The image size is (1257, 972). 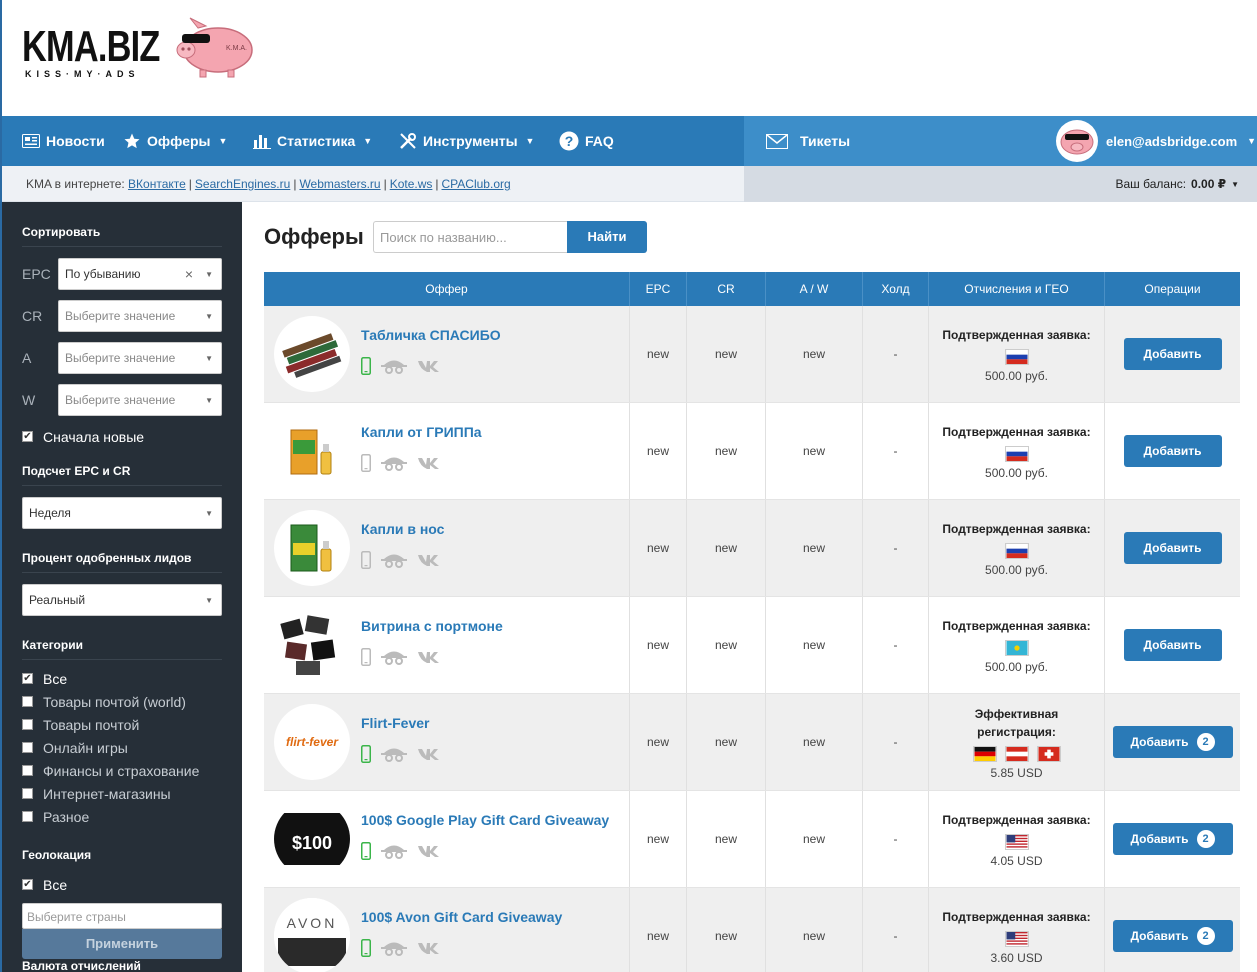 What do you see at coordinates (431, 335) in the screenshot?
I see `offer-name: Табличка СПАСИБО` at bounding box center [431, 335].